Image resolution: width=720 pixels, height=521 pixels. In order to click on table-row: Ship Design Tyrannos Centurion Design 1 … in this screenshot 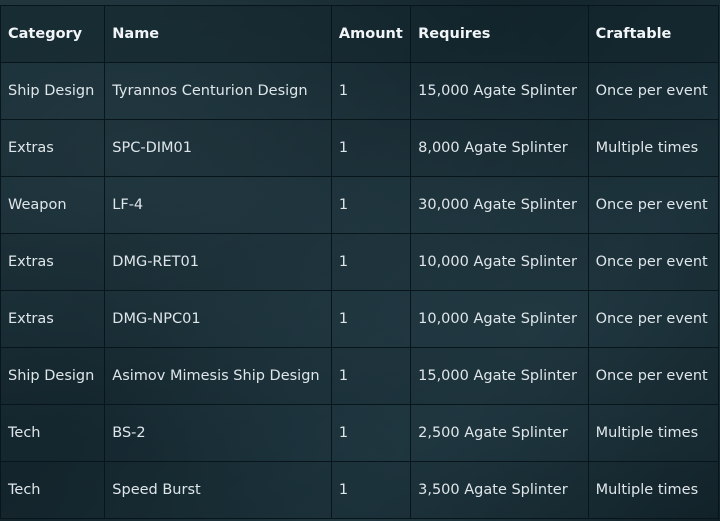, I will do `click(360, 91)`.